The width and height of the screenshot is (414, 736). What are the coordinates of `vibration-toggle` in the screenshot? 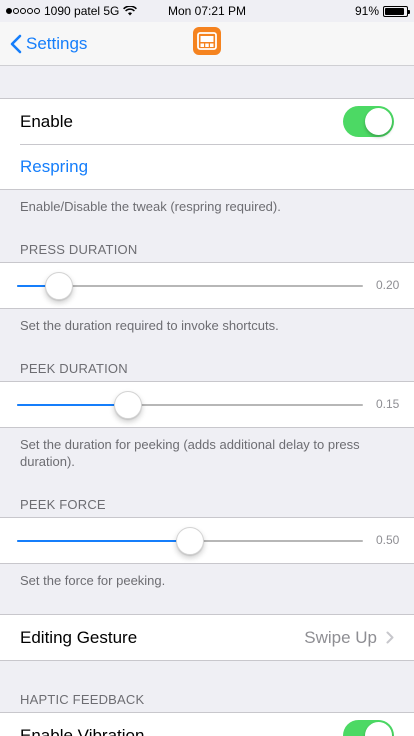 It's located at (368, 728).